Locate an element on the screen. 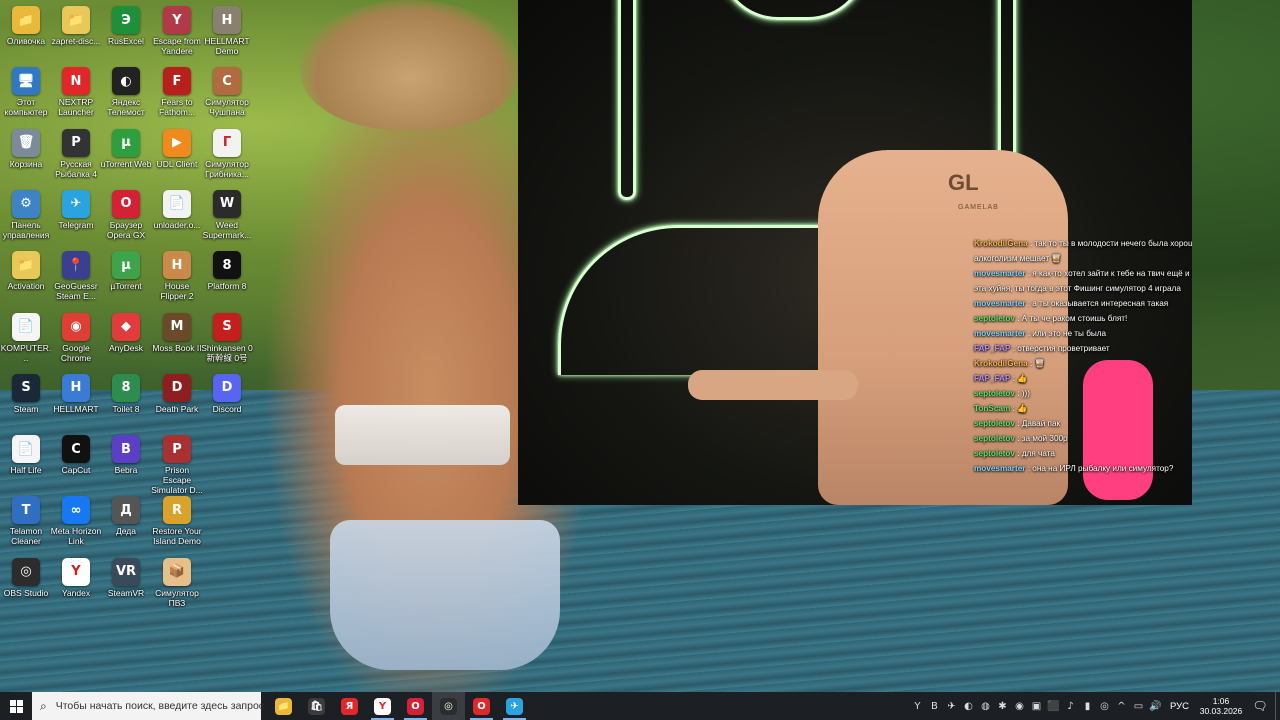  desktop-icon: Э RusExcel is located at coordinates (126, 24).